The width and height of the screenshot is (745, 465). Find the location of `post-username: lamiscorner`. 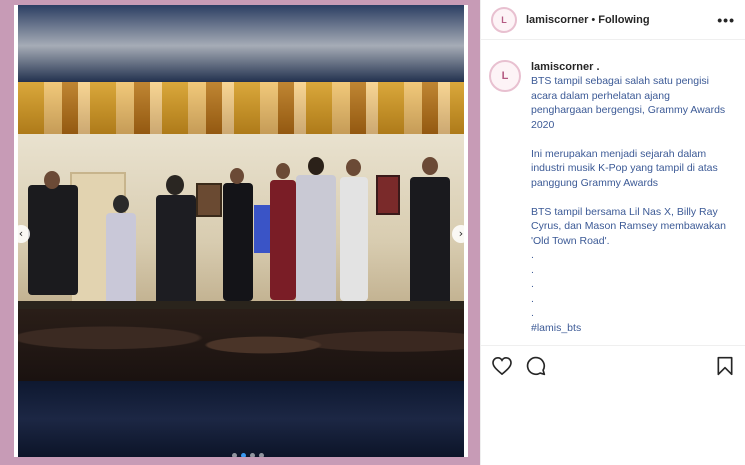

post-username: lamiscorner is located at coordinates (557, 20).